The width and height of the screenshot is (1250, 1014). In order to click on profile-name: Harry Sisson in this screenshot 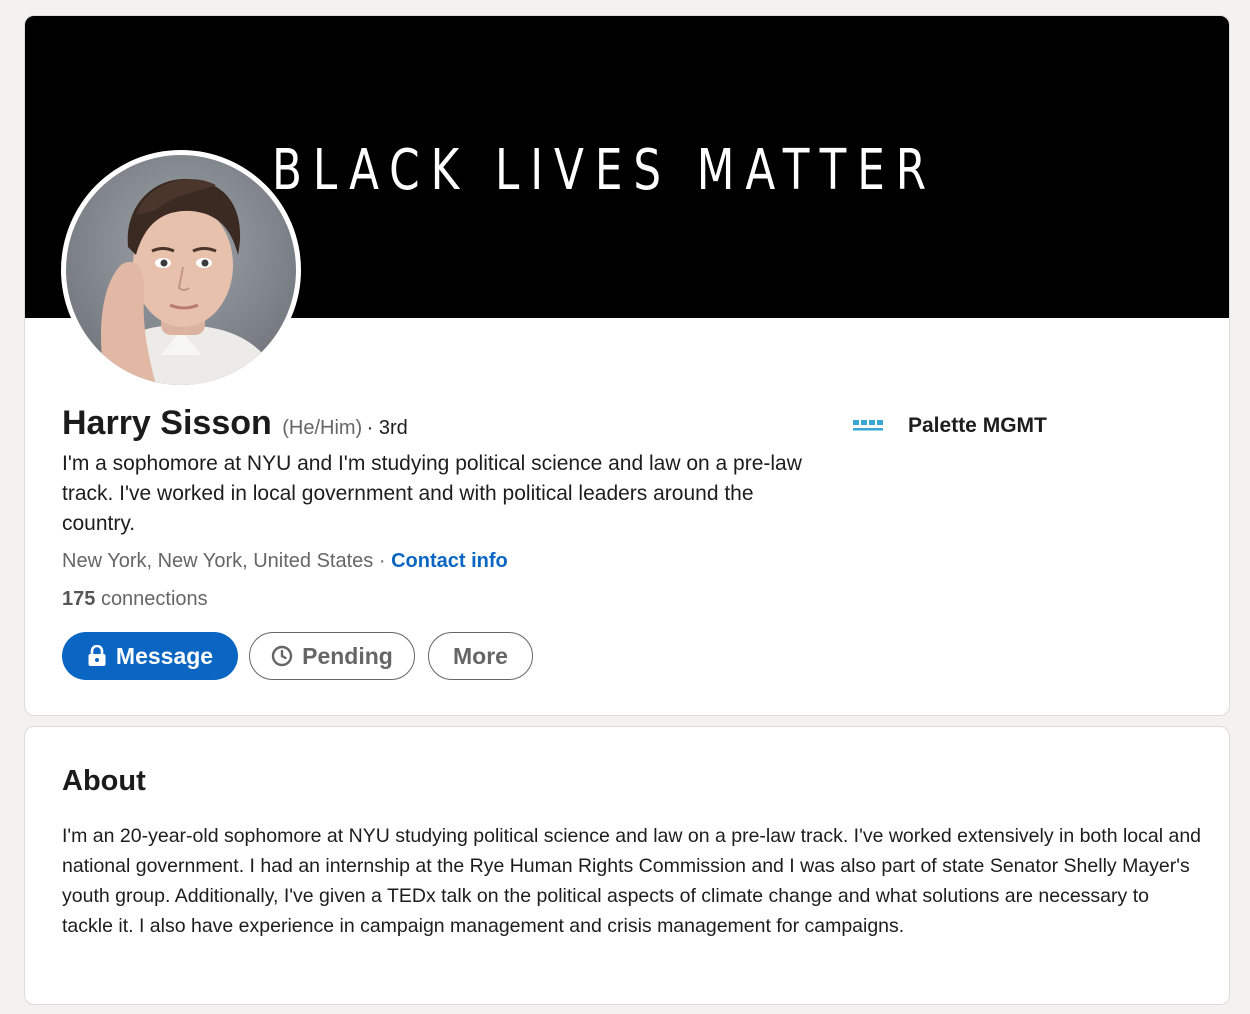, I will do `click(167, 423)`.